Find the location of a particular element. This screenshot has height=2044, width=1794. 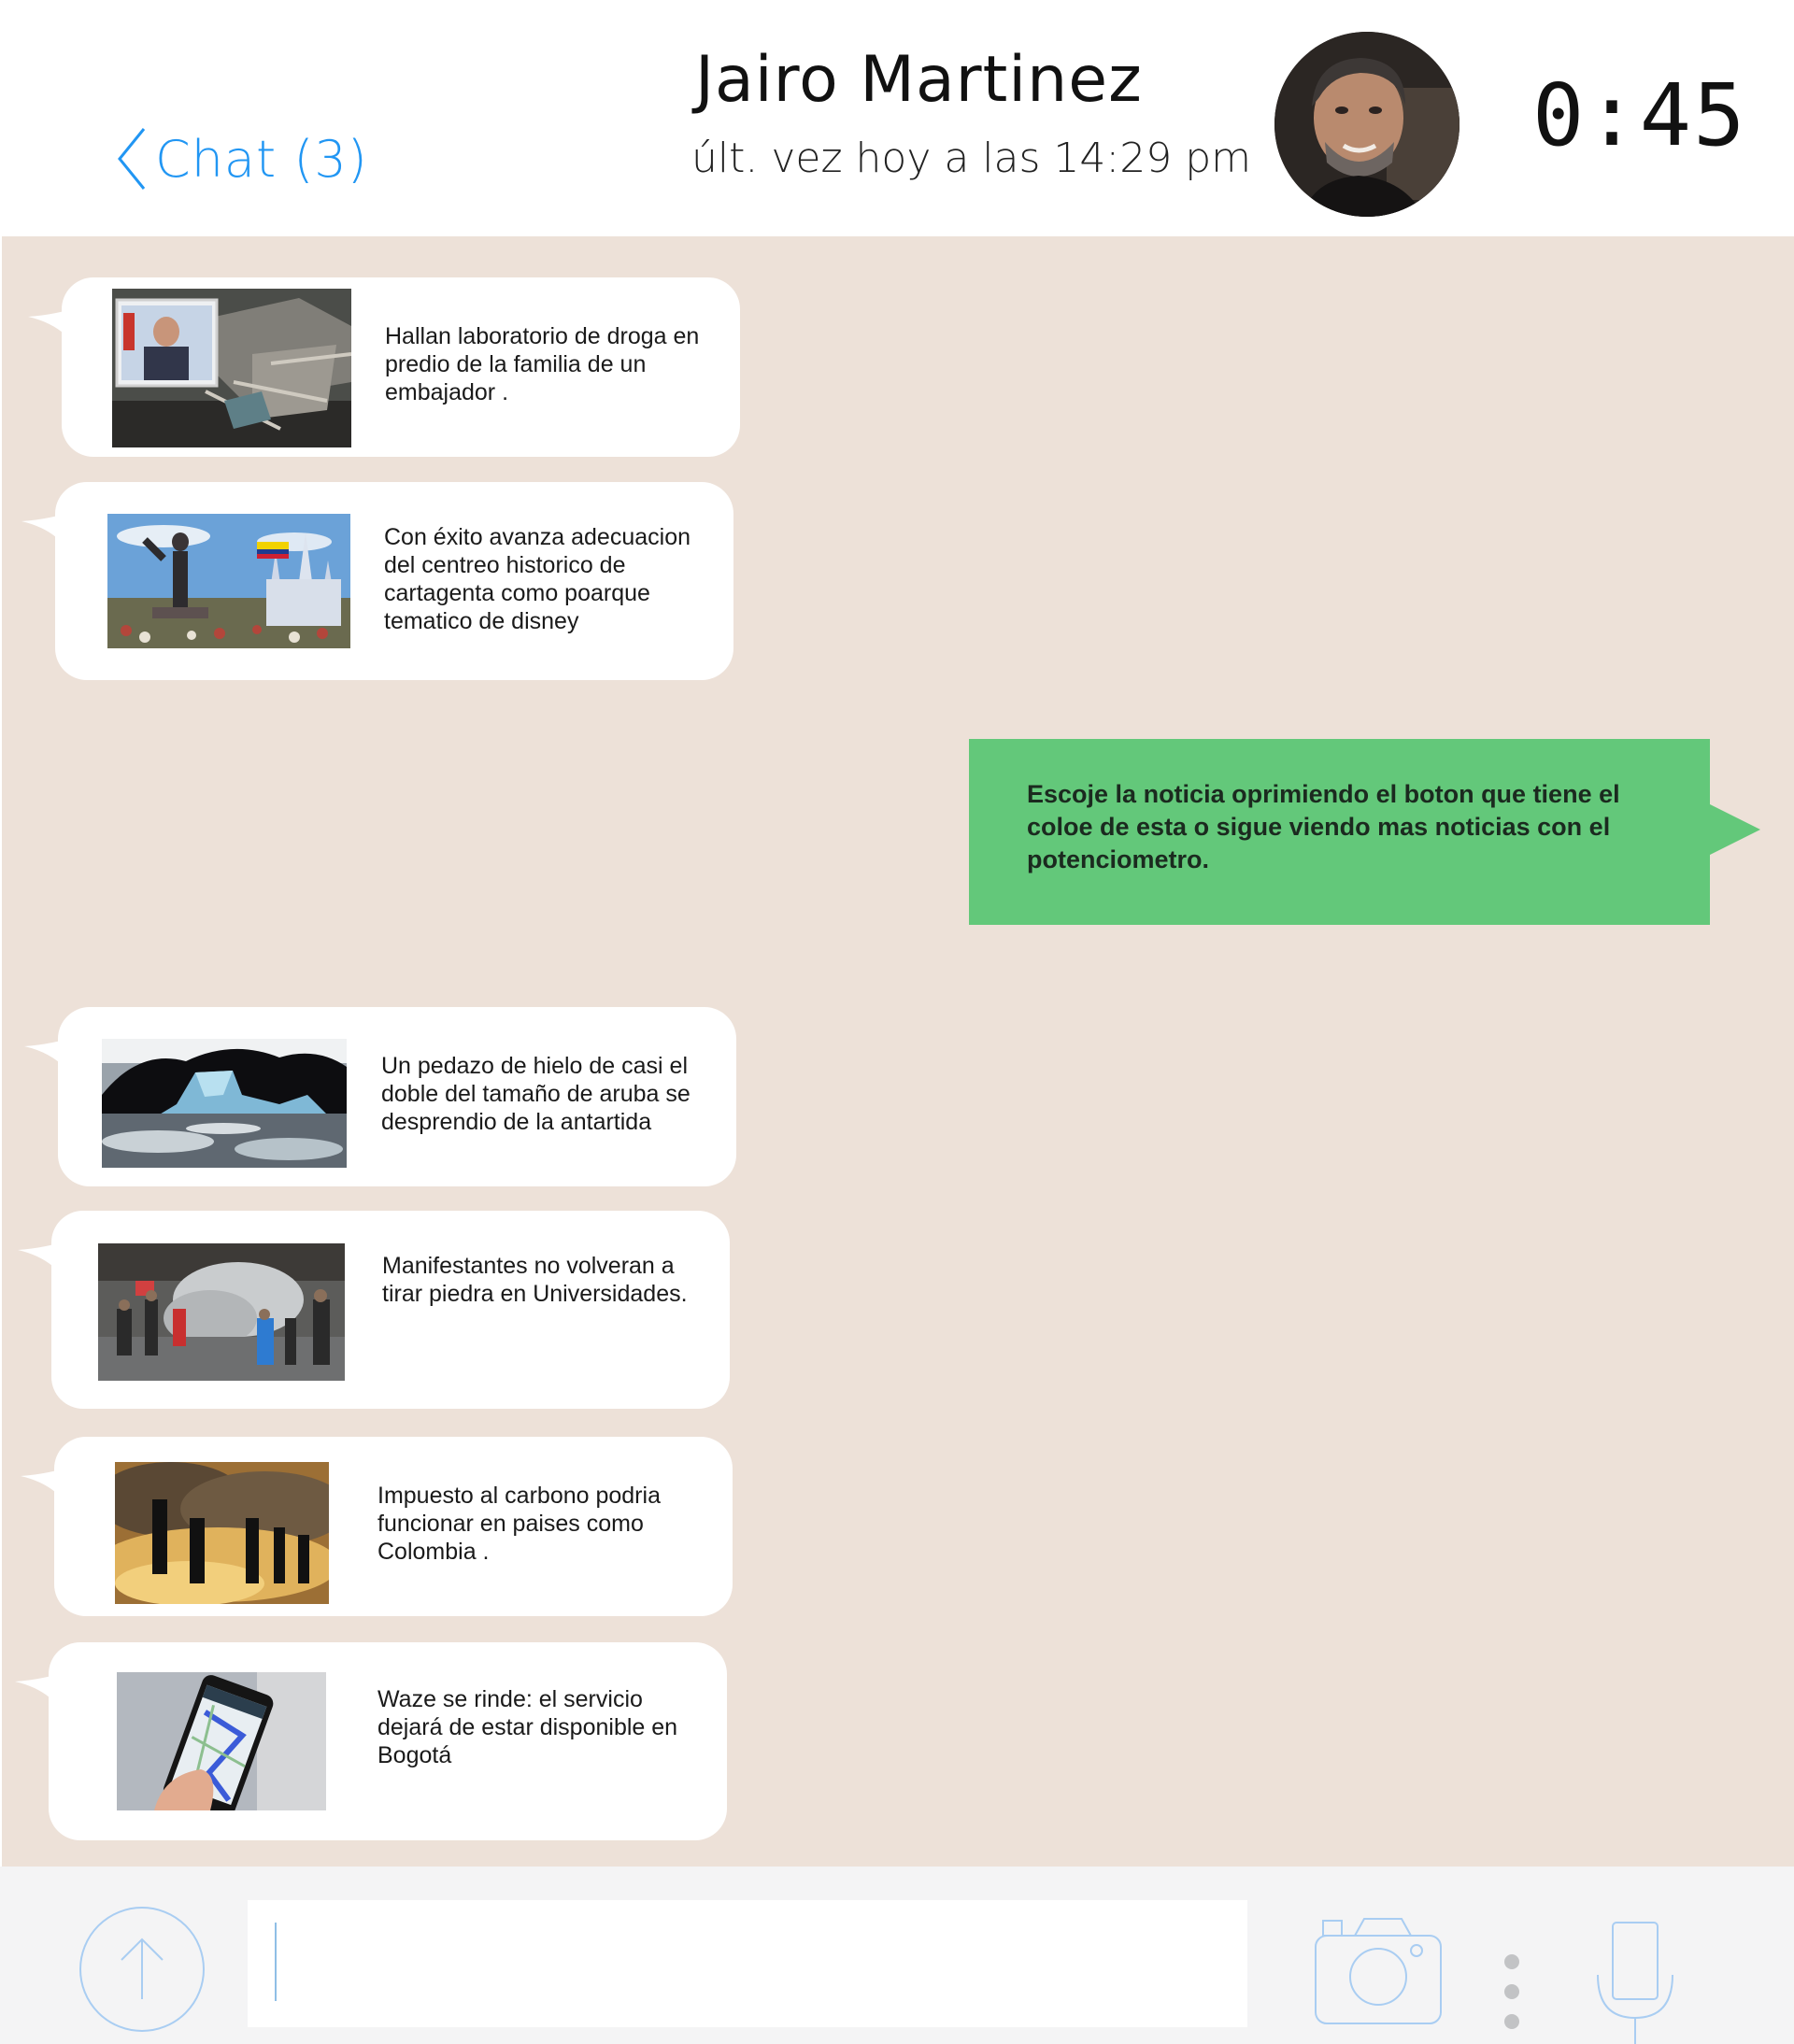

last-seen-status: últ. vez hoy a las 14:29 pm is located at coordinates (971, 158).